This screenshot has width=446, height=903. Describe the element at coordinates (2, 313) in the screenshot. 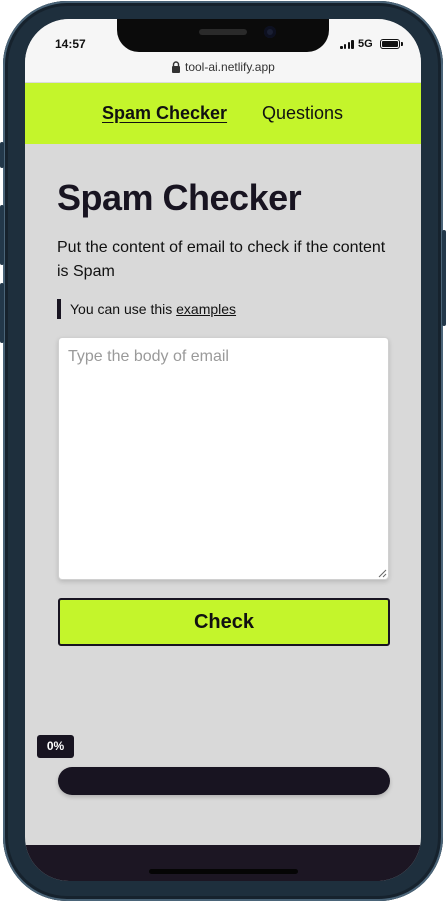

I see `volume-down-button` at that location.